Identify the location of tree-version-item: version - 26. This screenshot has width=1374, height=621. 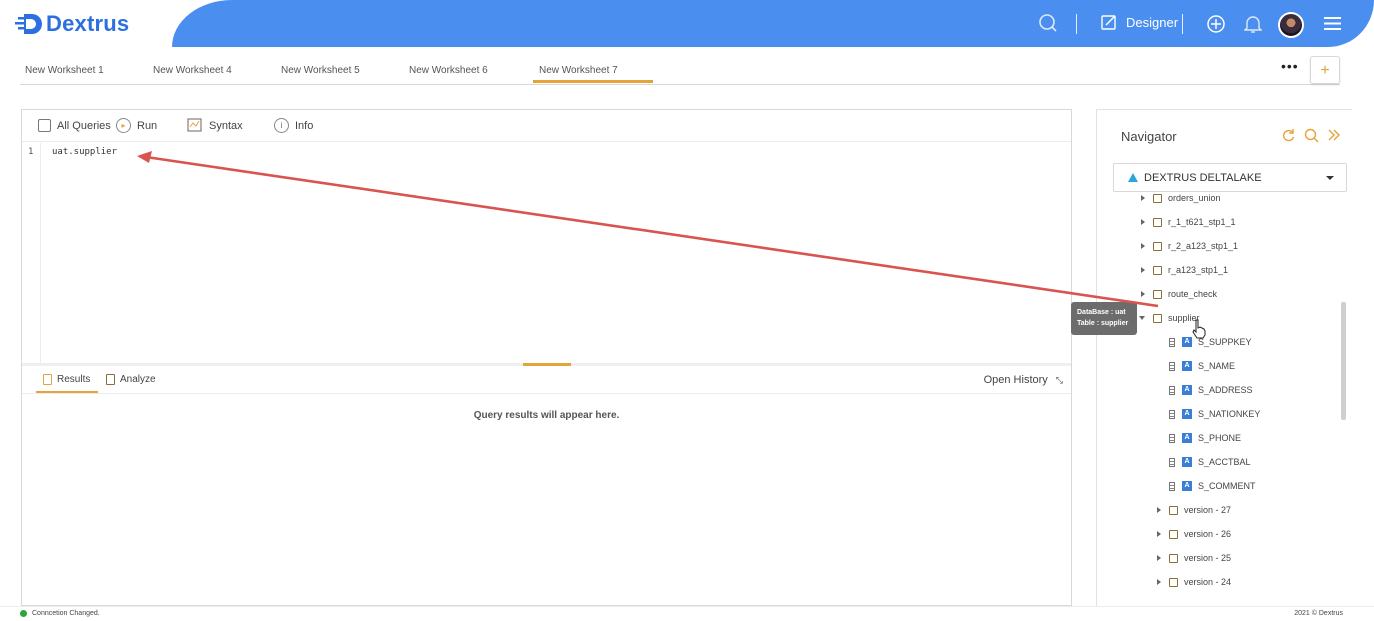
(1194, 534).